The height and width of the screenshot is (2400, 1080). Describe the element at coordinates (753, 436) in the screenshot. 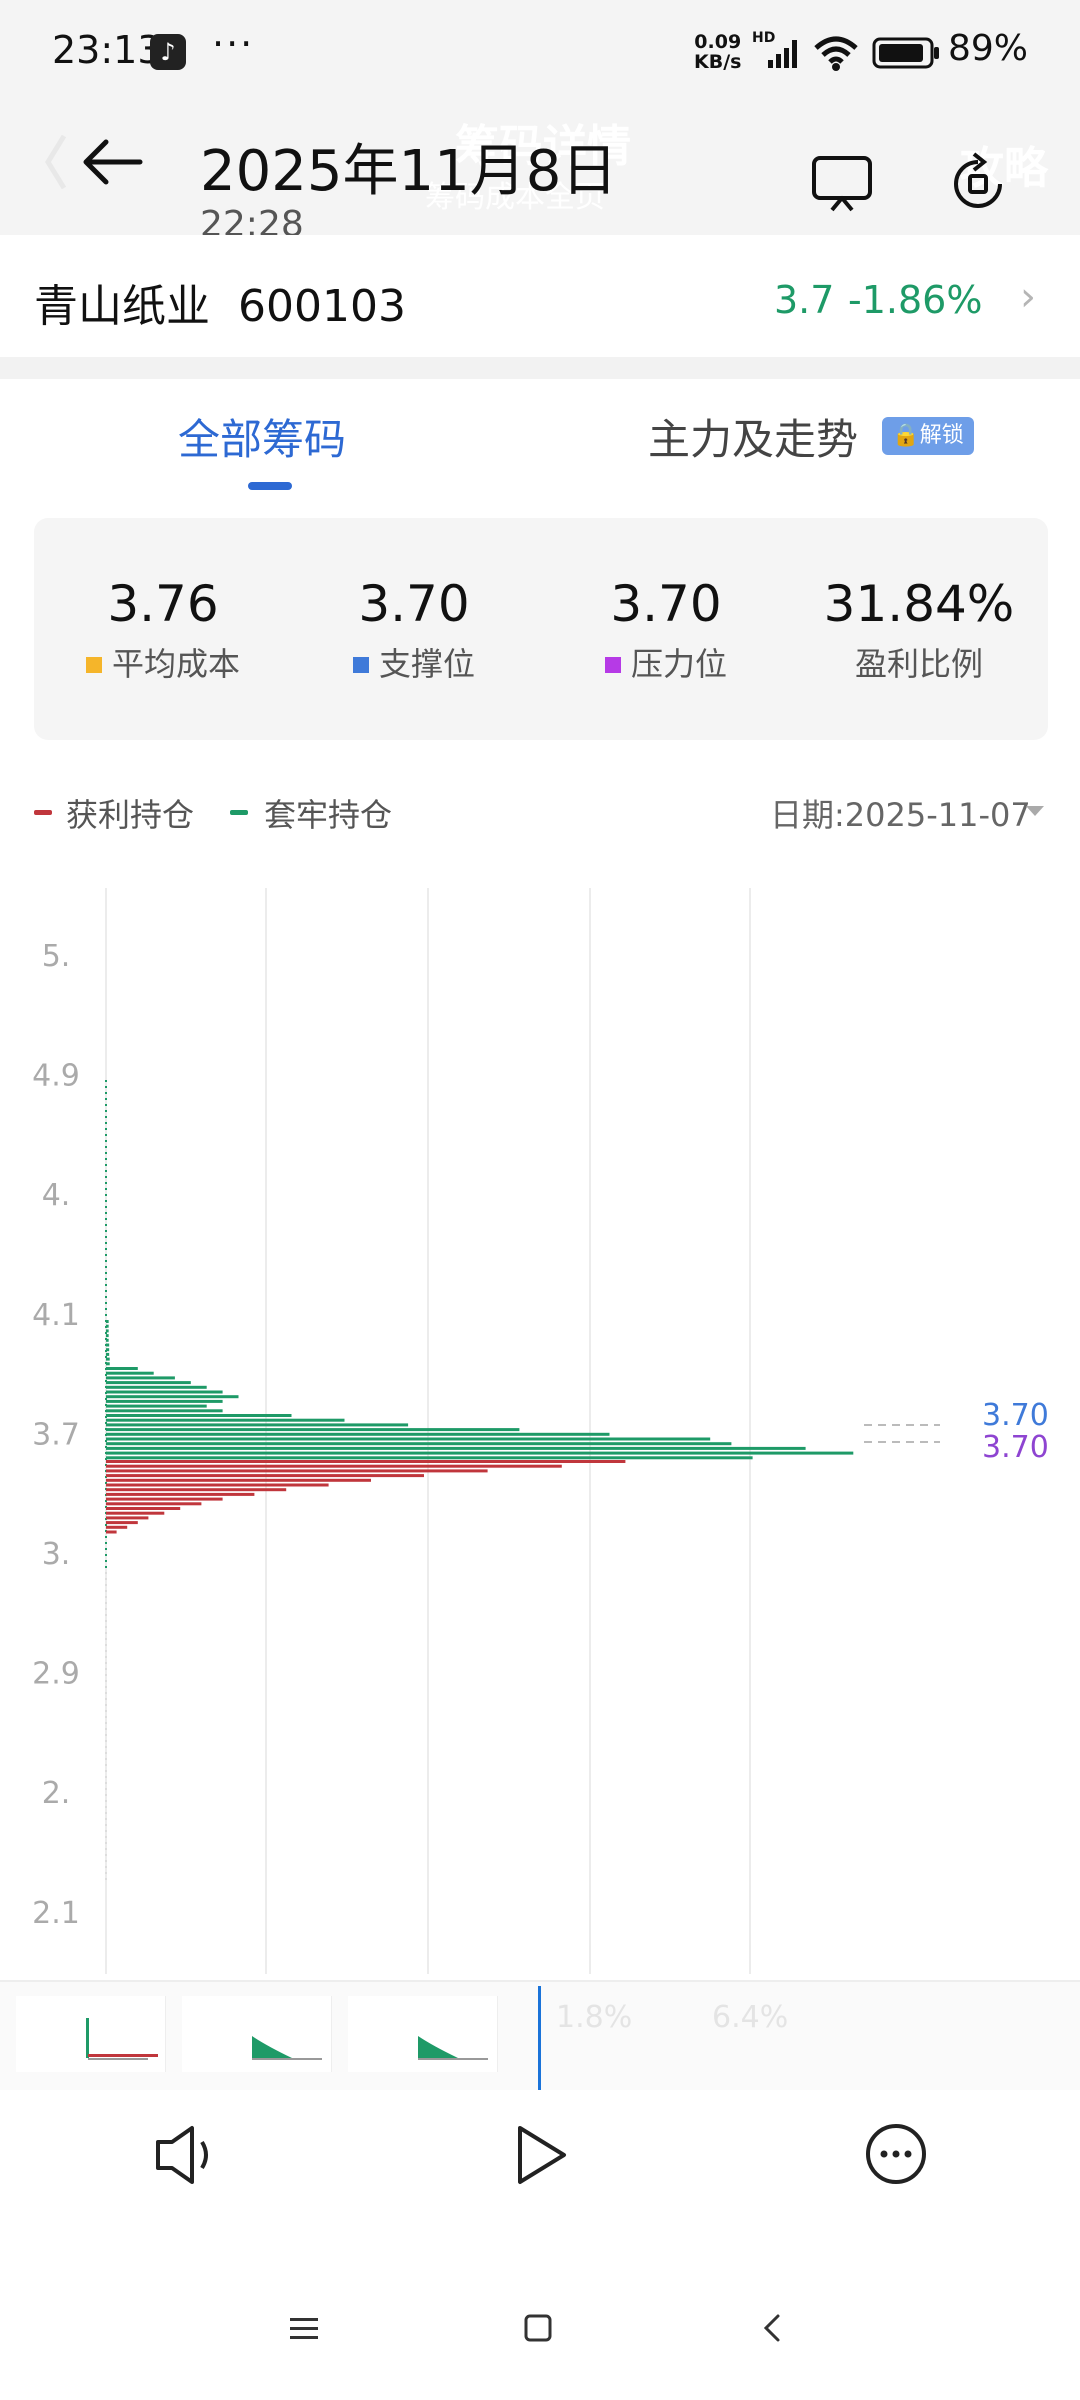

I see `tab-main-force: 主力及走势` at that location.